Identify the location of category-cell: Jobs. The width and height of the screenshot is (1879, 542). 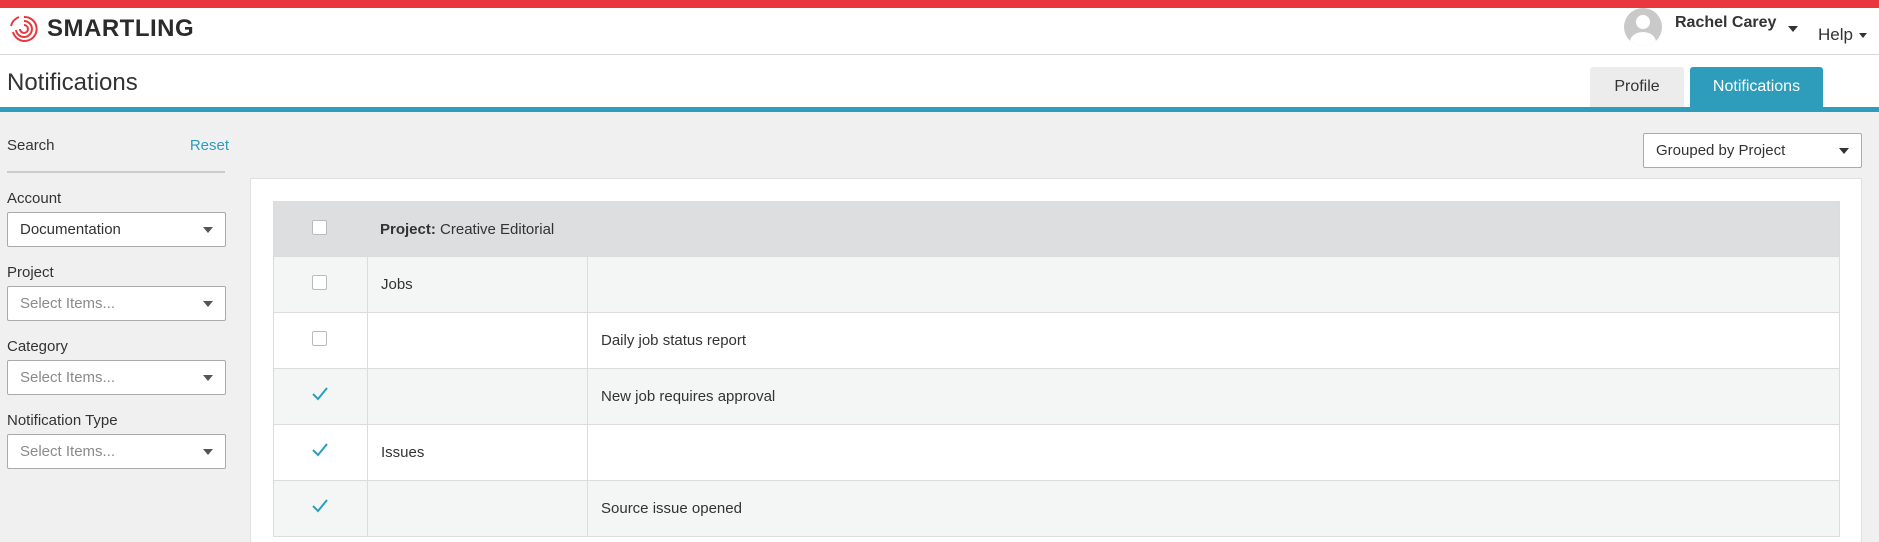
(477, 284).